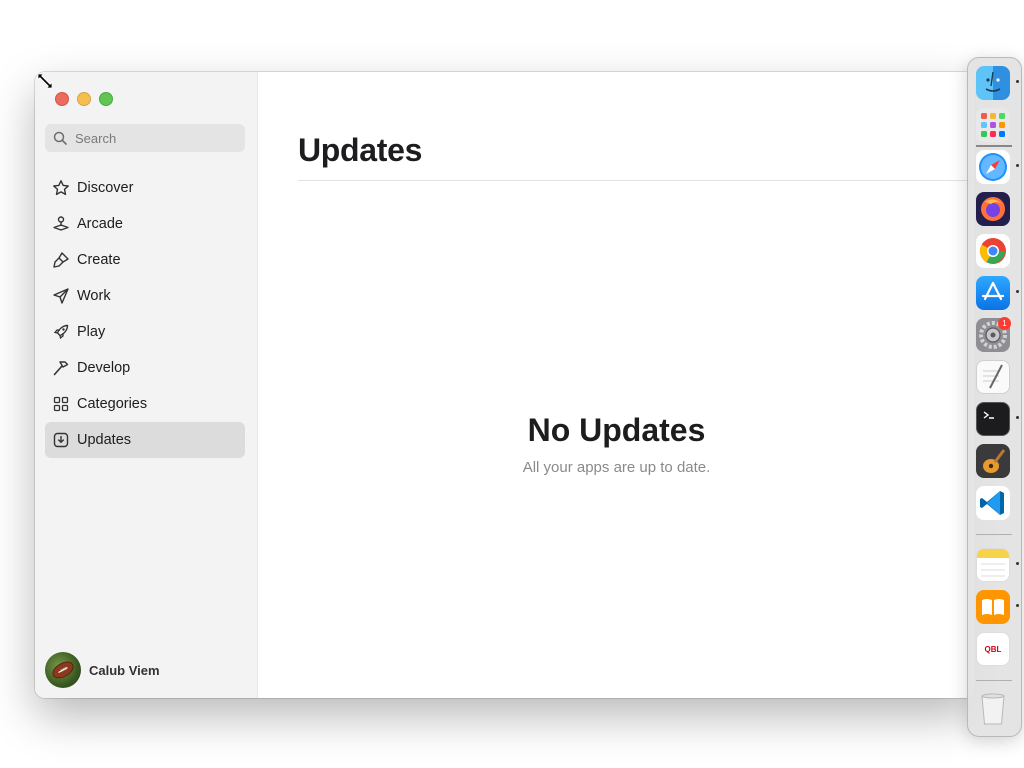 The image size is (1024, 768). I want to click on notification-badge: 1, so click(1004, 323).